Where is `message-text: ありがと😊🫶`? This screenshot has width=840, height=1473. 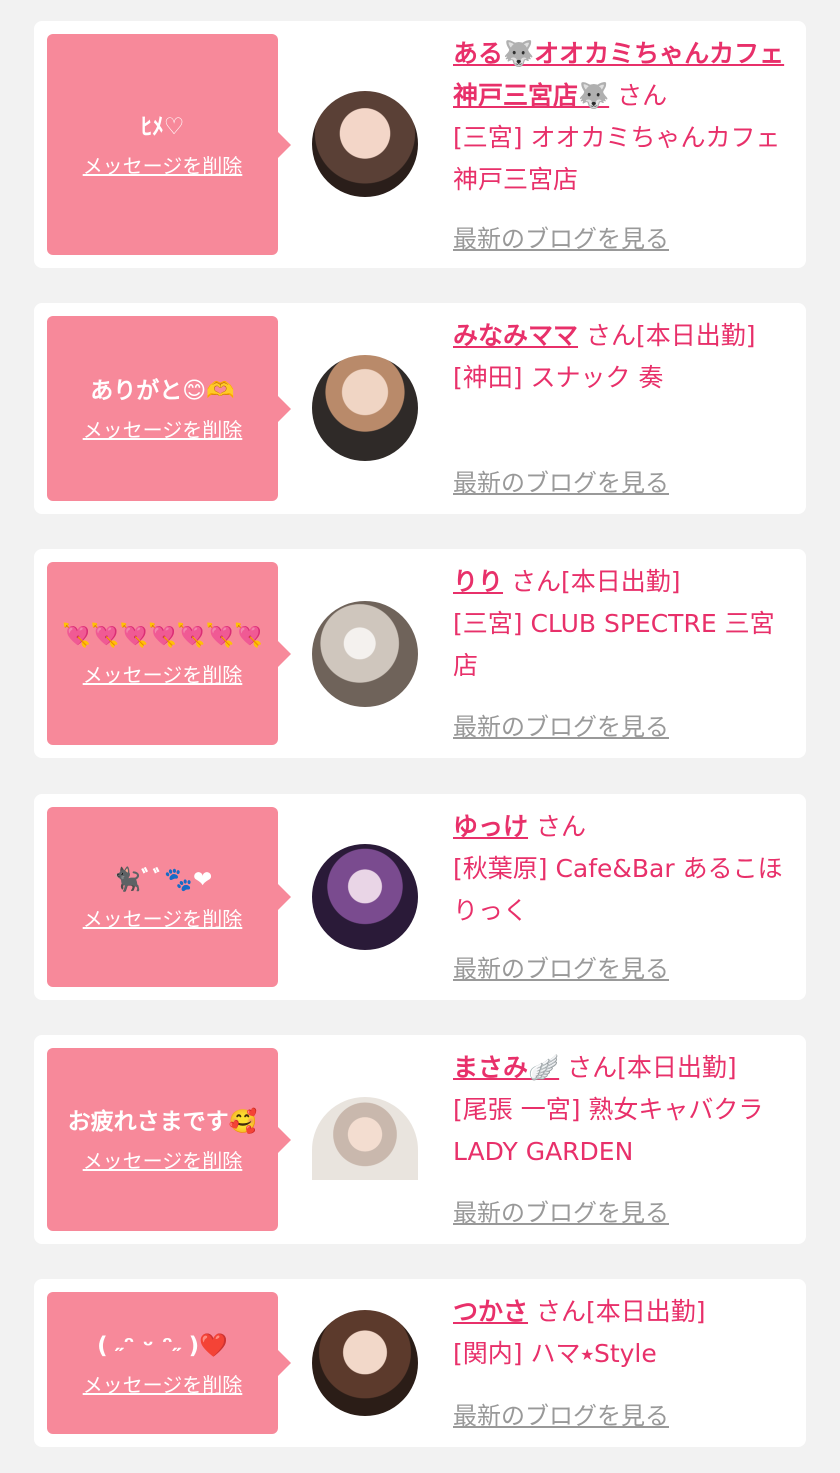
message-text: ありがと😊🫶 is located at coordinates (162, 391).